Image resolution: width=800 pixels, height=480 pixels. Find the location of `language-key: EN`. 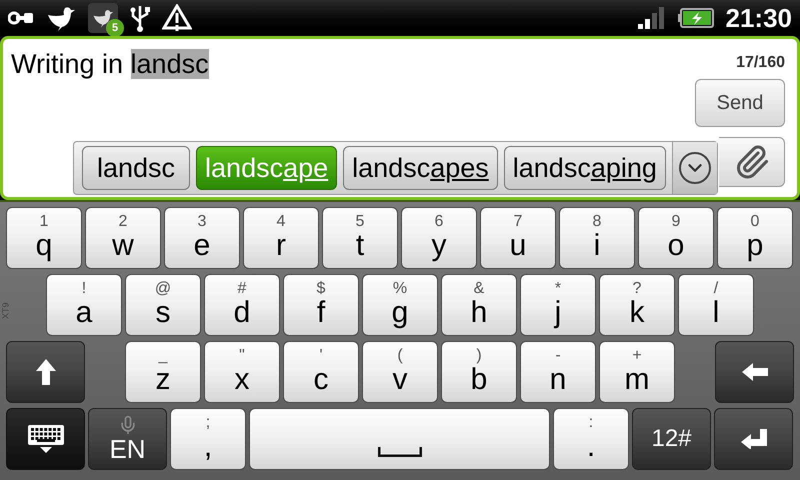

language-key: EN is located at coordinates (127, 439).